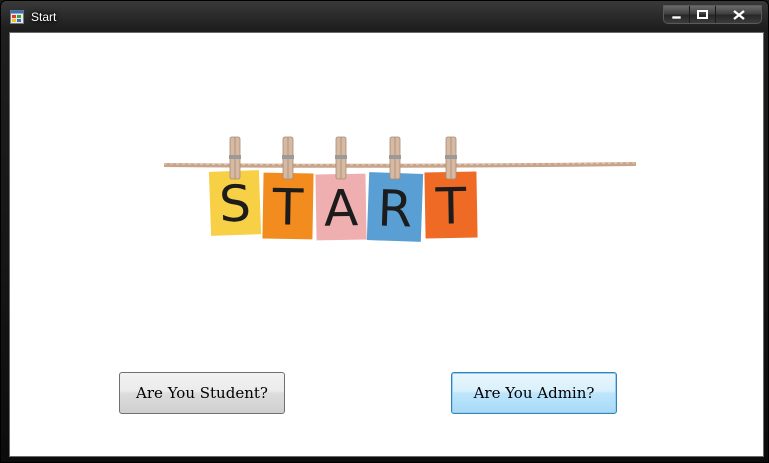  What do you see at coordinates (534, 393) in the screenshot?
I see `admin-button: Are You Admin?` at bounding box center [534, 393].